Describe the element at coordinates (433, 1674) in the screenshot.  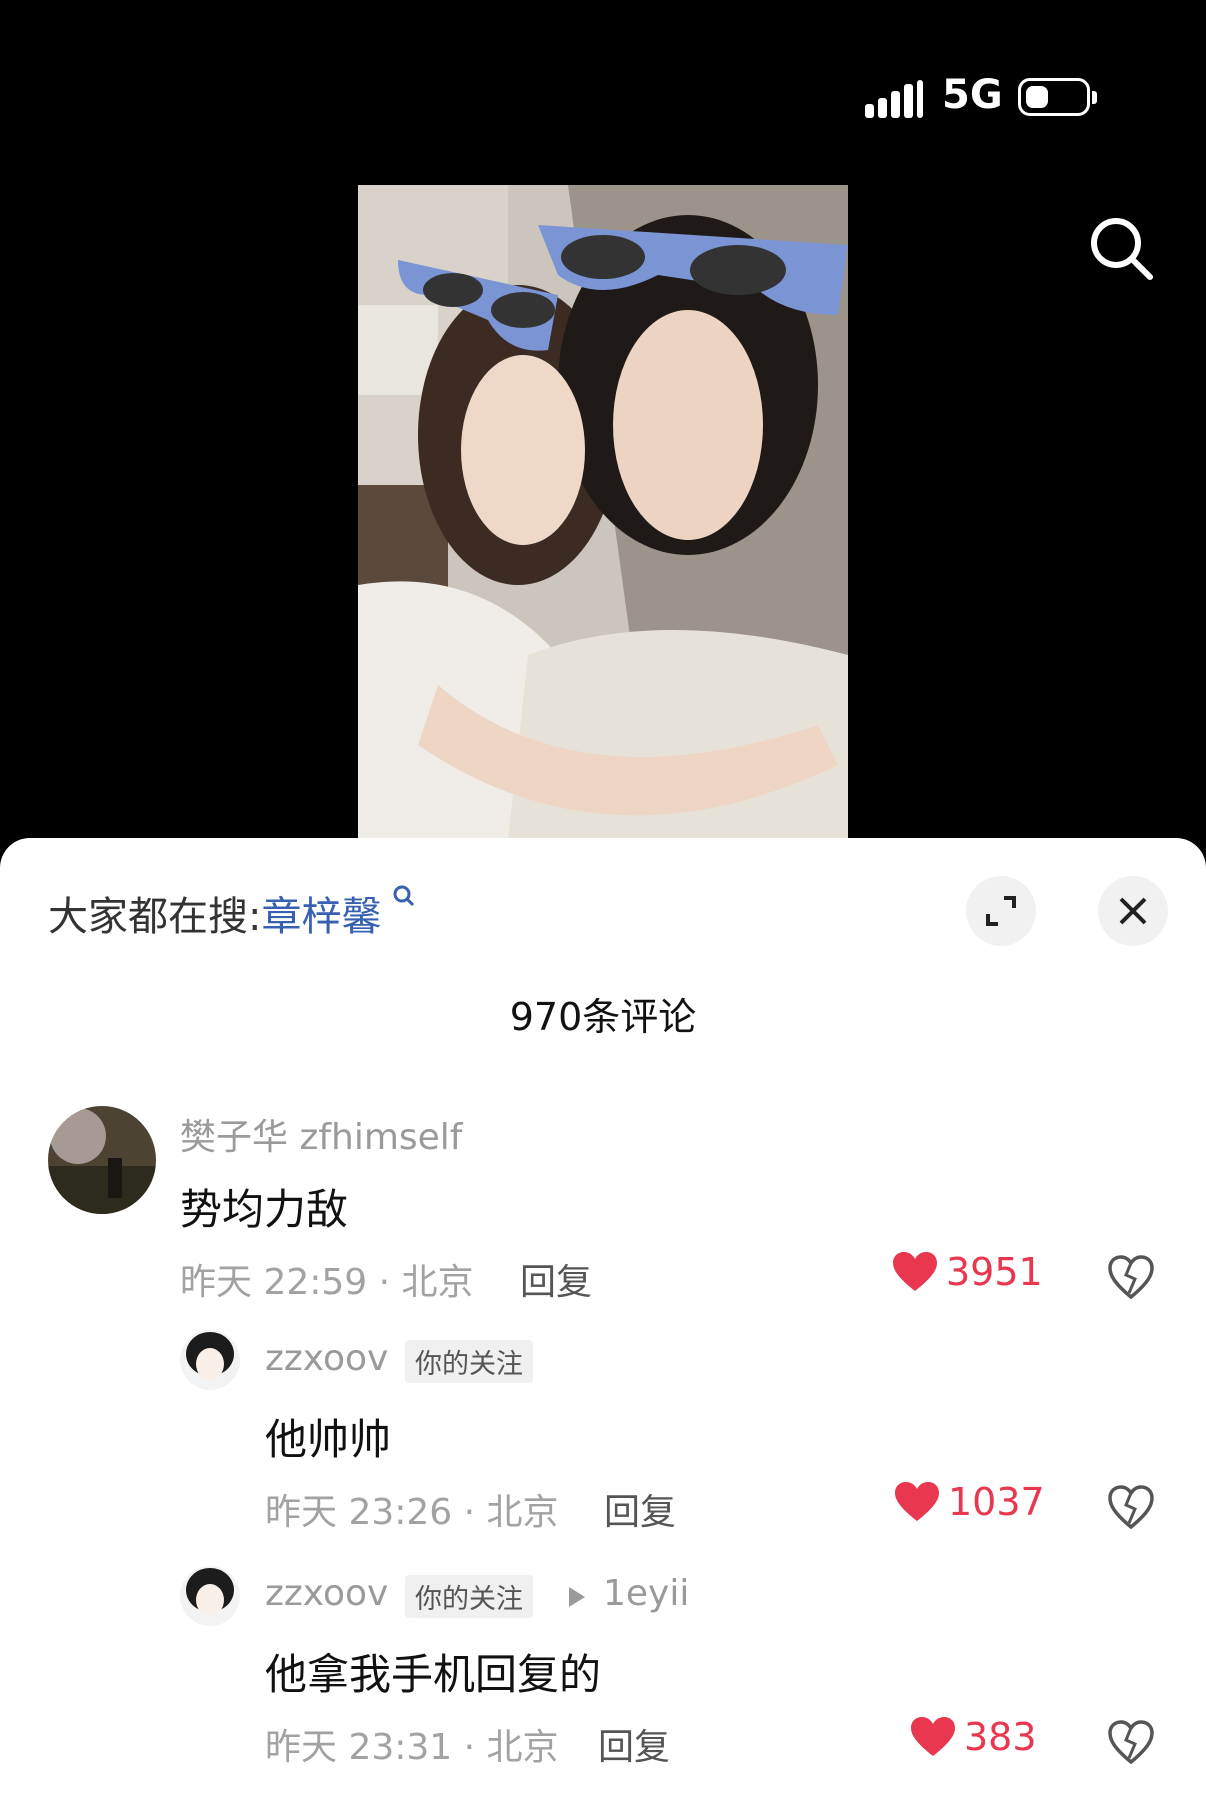
I see `comment-text: 他拿我手机回复的` at that location.